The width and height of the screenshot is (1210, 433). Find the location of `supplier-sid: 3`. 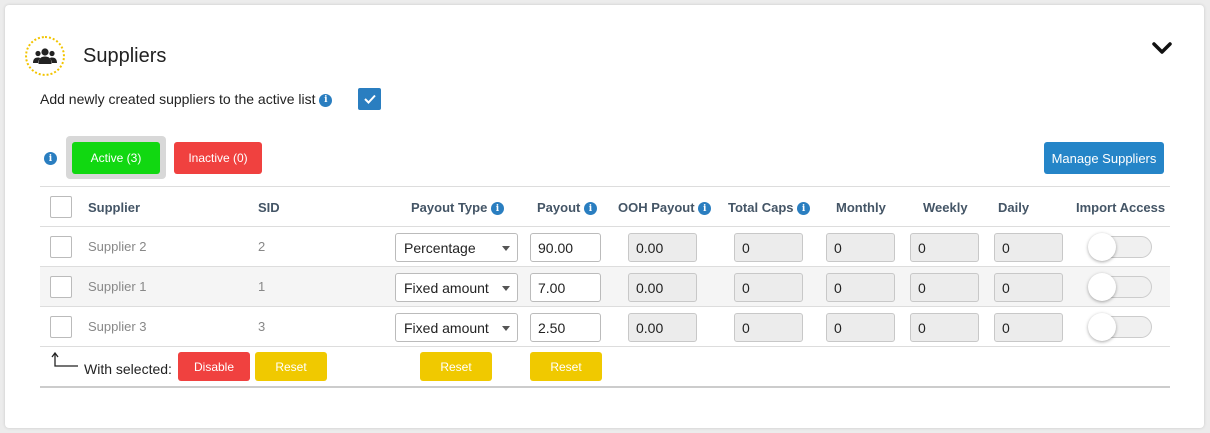

supplier-sid: 3 is located at coordinates (262, 326).